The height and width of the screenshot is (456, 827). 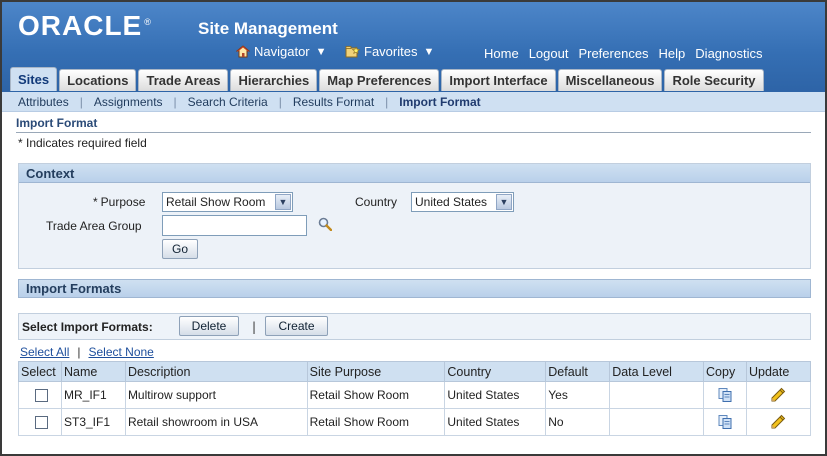 What do you see at coordinates (93, 422) in the screenshot?
I see `name-cell: ST3_IF1` at bounding box center [93, 422].